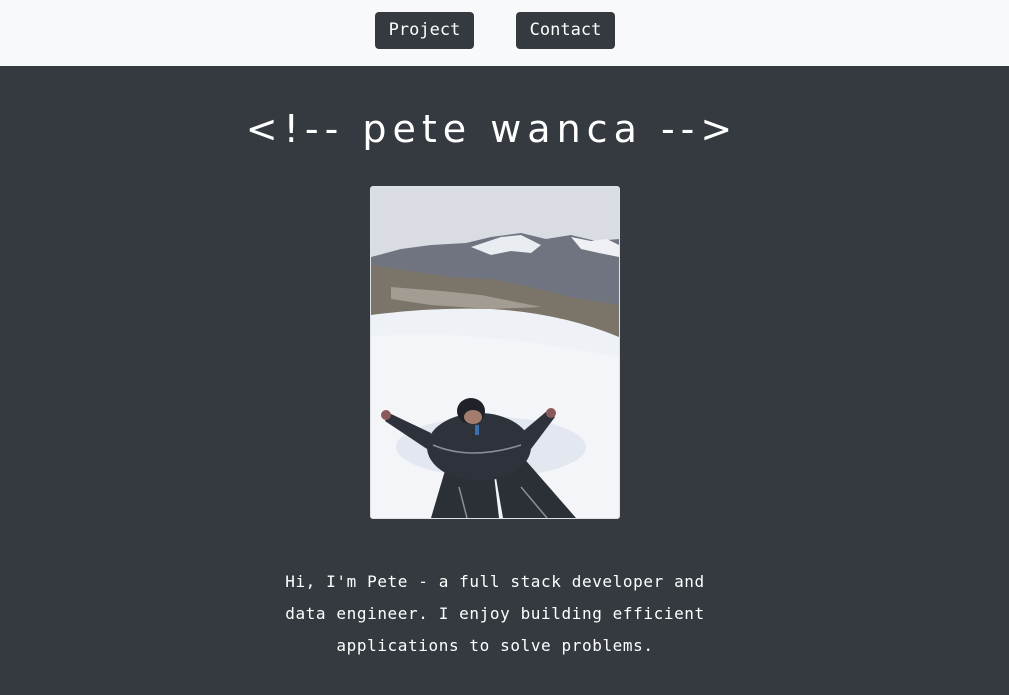  Describe the element at coordinates (504, 33) in the screenshot. I see `top-navbar: Project Contact` at that location.